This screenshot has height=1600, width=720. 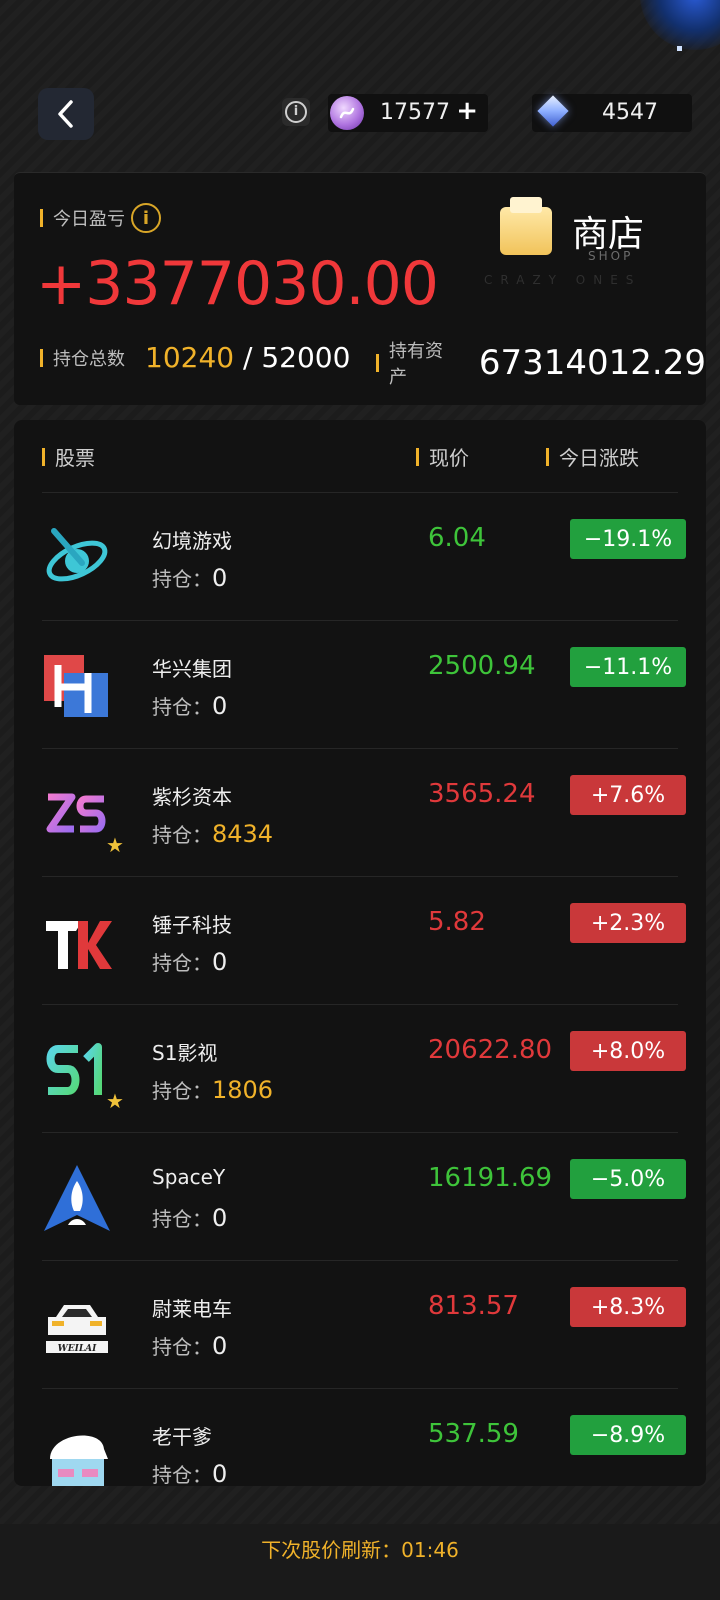 I want to click on stock-price: 16191.69, so click(x=490, y=1178).